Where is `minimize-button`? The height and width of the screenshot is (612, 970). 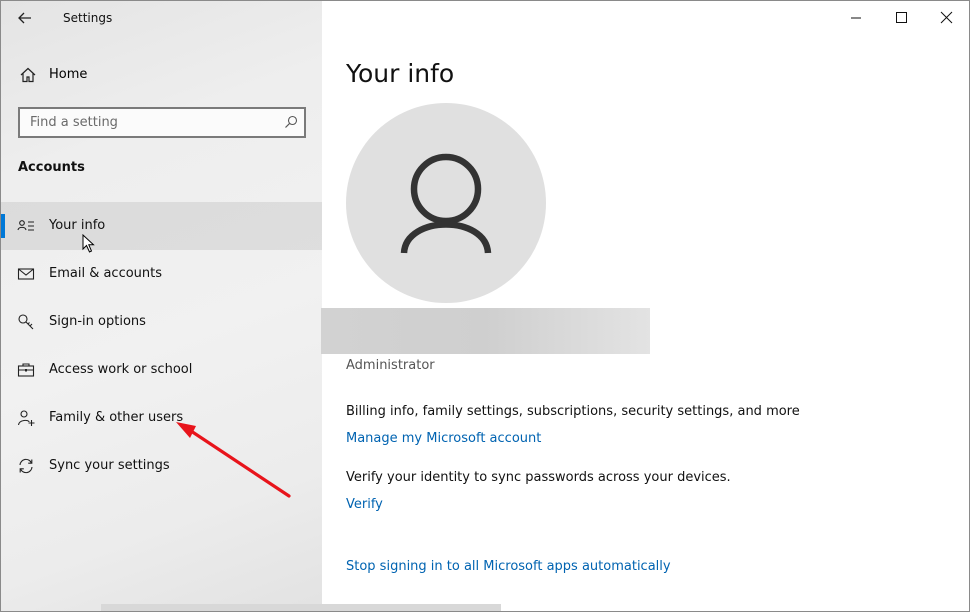 minimize-button is located at coordinates (856, 17).